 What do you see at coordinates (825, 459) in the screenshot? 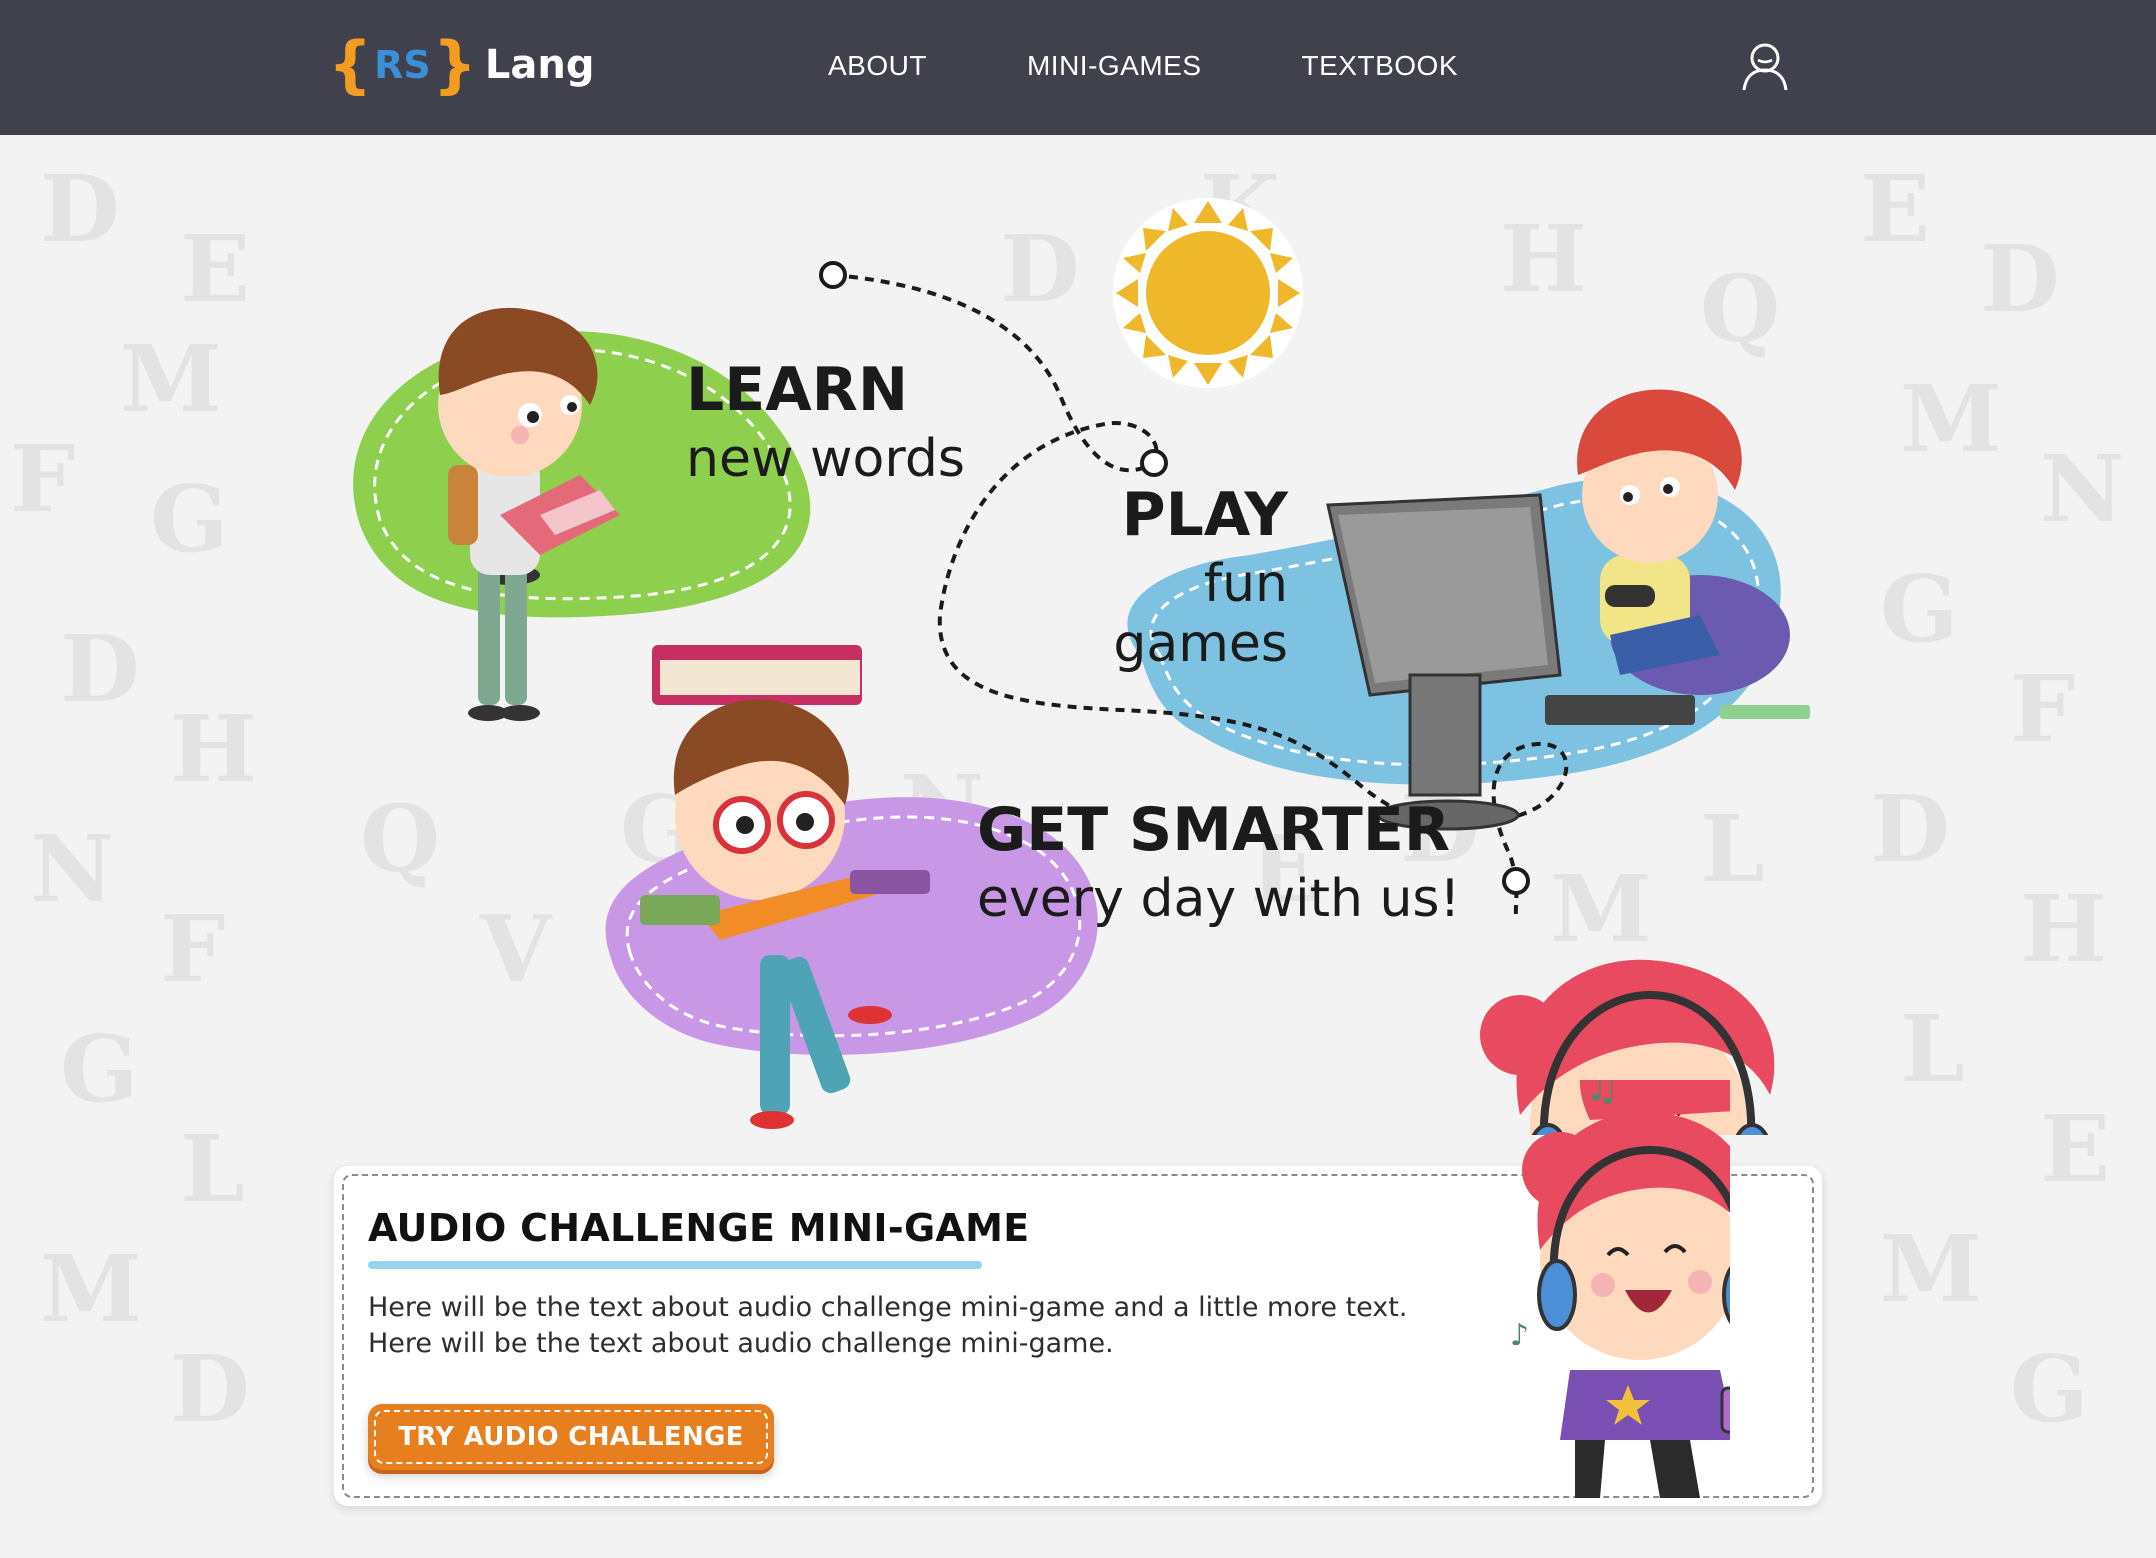
I see `learn-subtitle: new words` at bounding box center [825, 459].